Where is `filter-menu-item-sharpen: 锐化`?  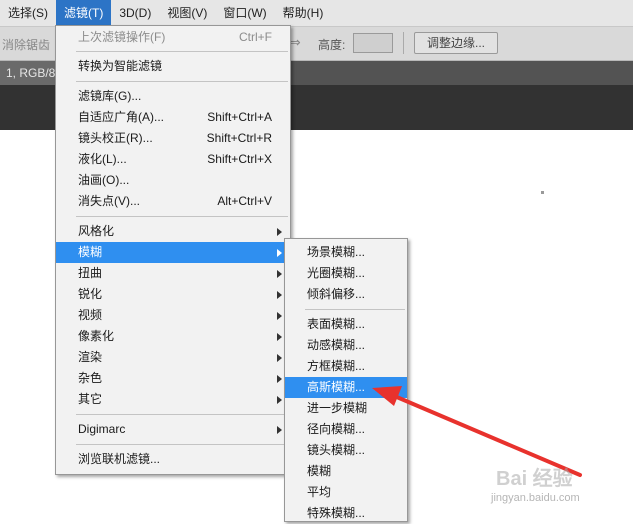 filter-menu-item-sharpen: 锐化 is located at coordinates (173, 294).